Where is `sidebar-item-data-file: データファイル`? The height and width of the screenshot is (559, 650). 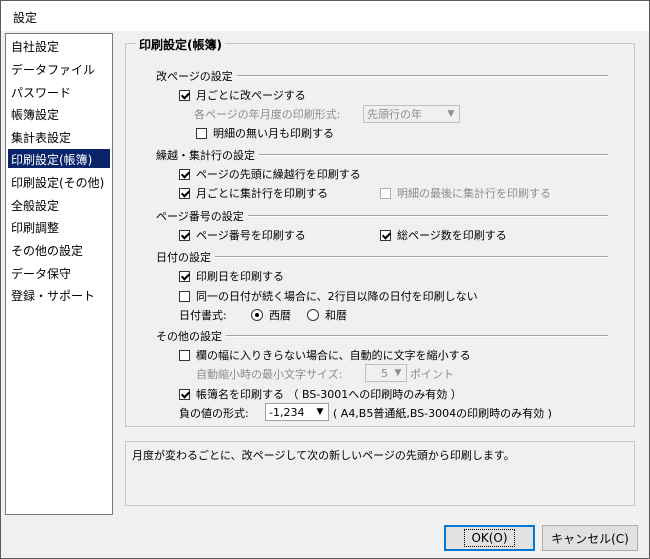
sidebar-item-data-file: データファイル is located at coordinates (59, 68).